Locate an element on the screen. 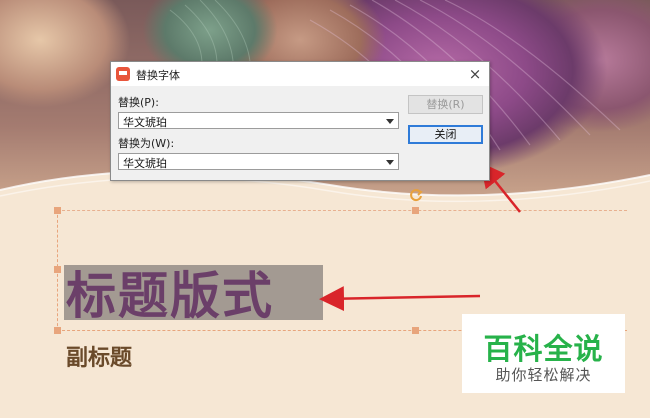 Image resolution: width=650 pixels, height=418 pixels. rotate-handle-icon is located at coordinates (416, 195).